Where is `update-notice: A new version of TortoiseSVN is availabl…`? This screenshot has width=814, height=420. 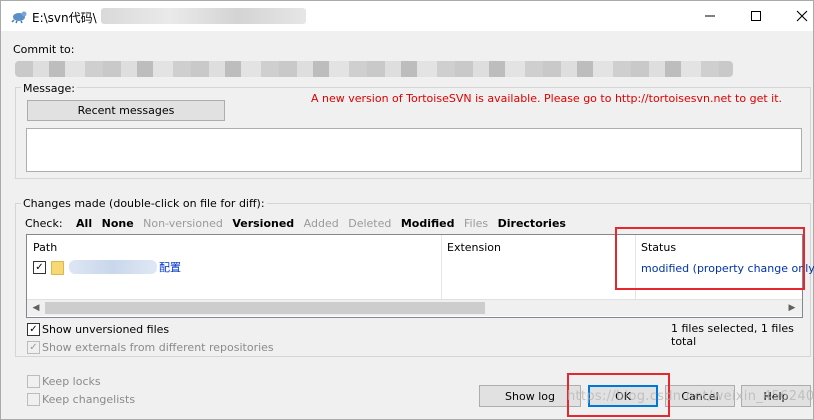
update-notice: A new version of TortoiseSVN is availabl… is located at coordinates (547, 98).